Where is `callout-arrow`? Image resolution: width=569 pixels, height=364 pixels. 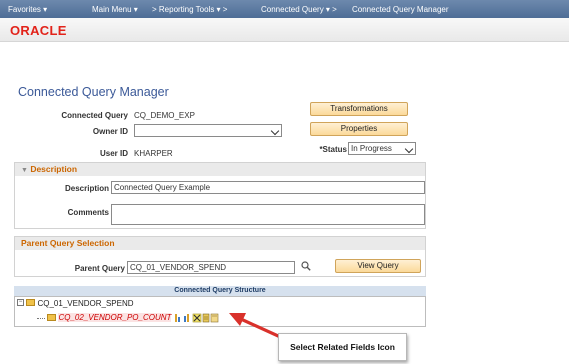
callout-arrow is located at coordinates (259, 327).